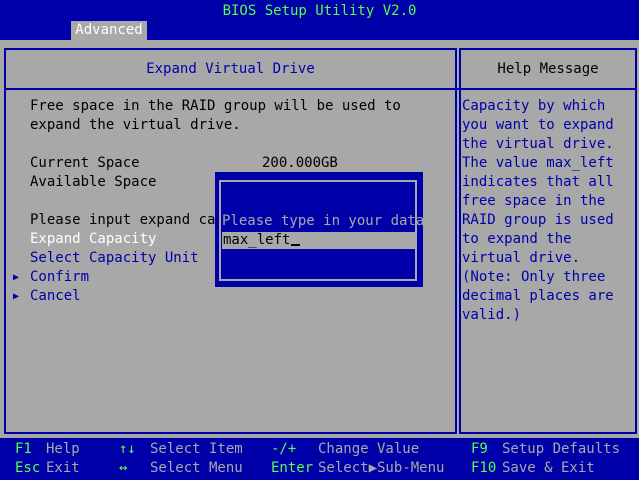 This screenshot has height=480, width=639. I want to click on key-enter: Enter, so click(292, 468).